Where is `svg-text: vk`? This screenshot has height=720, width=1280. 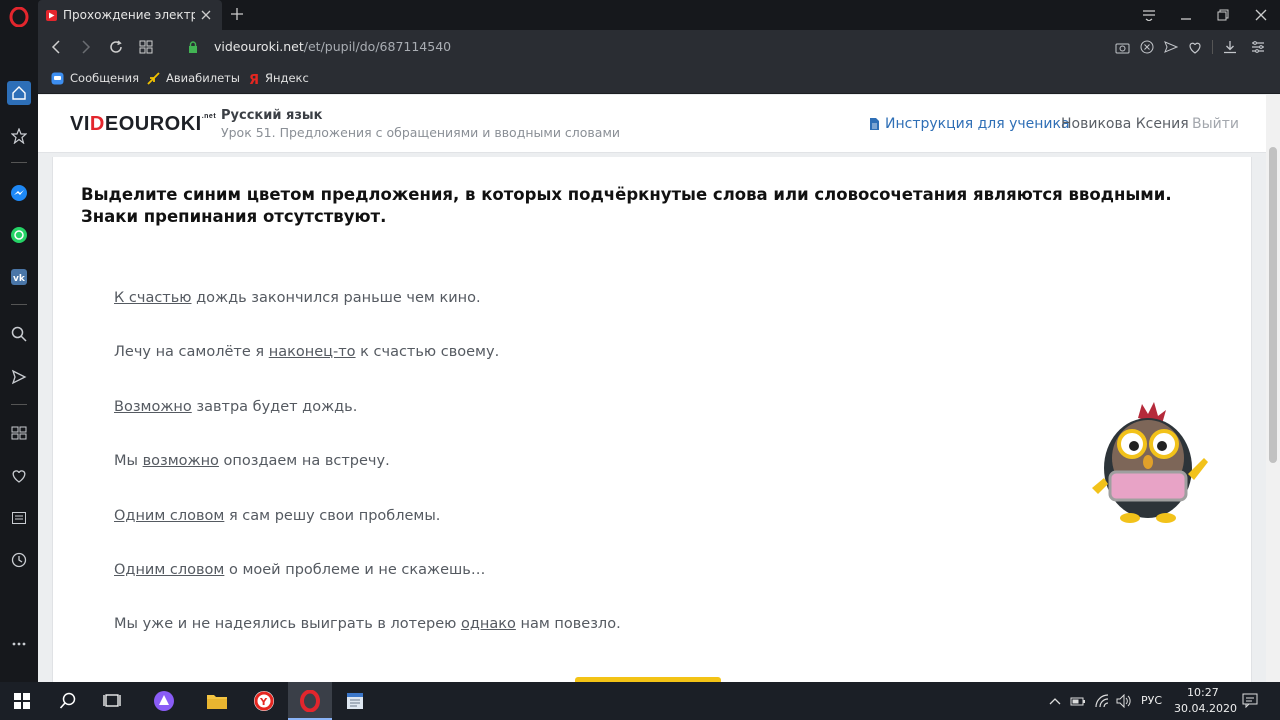 svg-text: vk is located at coordinates (19, 279).